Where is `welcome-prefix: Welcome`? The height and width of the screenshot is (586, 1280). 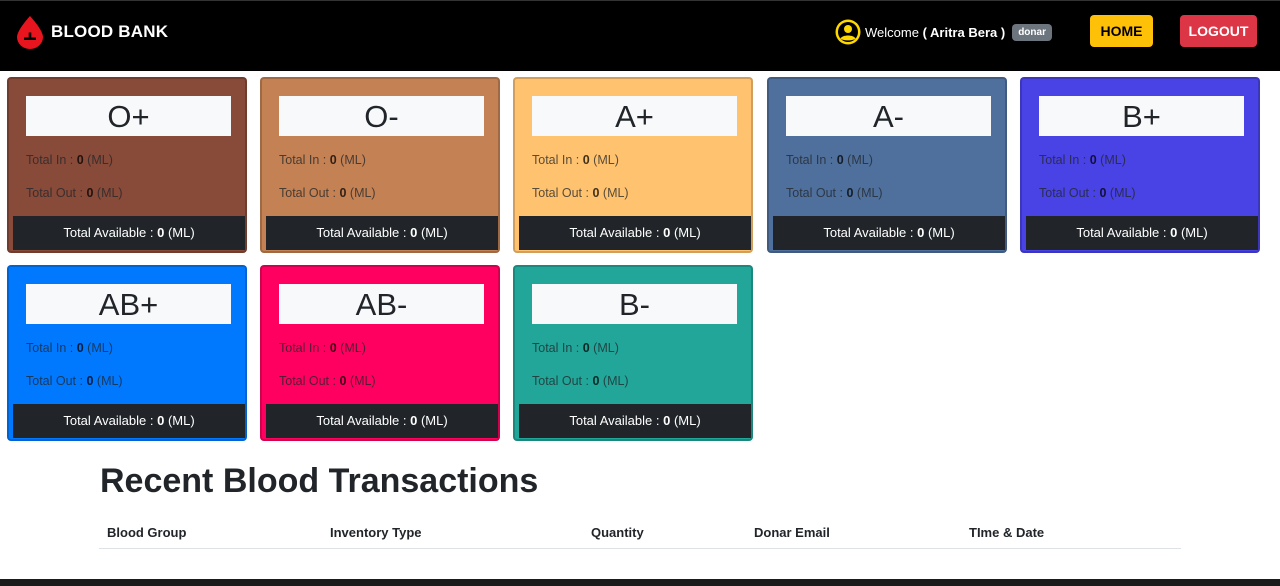 welcome-prefix: Welcome is located at coordinates (892, 32).